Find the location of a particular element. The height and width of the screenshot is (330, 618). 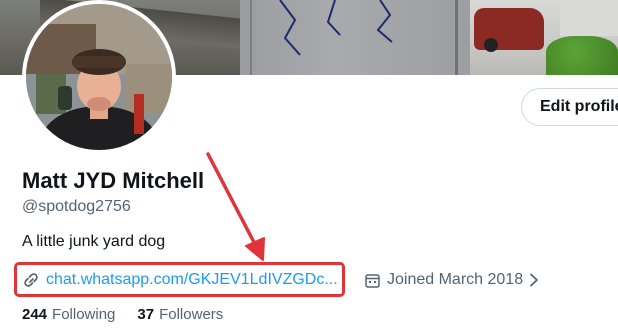

profile-stats: 244 Following 37 Followers is located at coordinates (133, 314).